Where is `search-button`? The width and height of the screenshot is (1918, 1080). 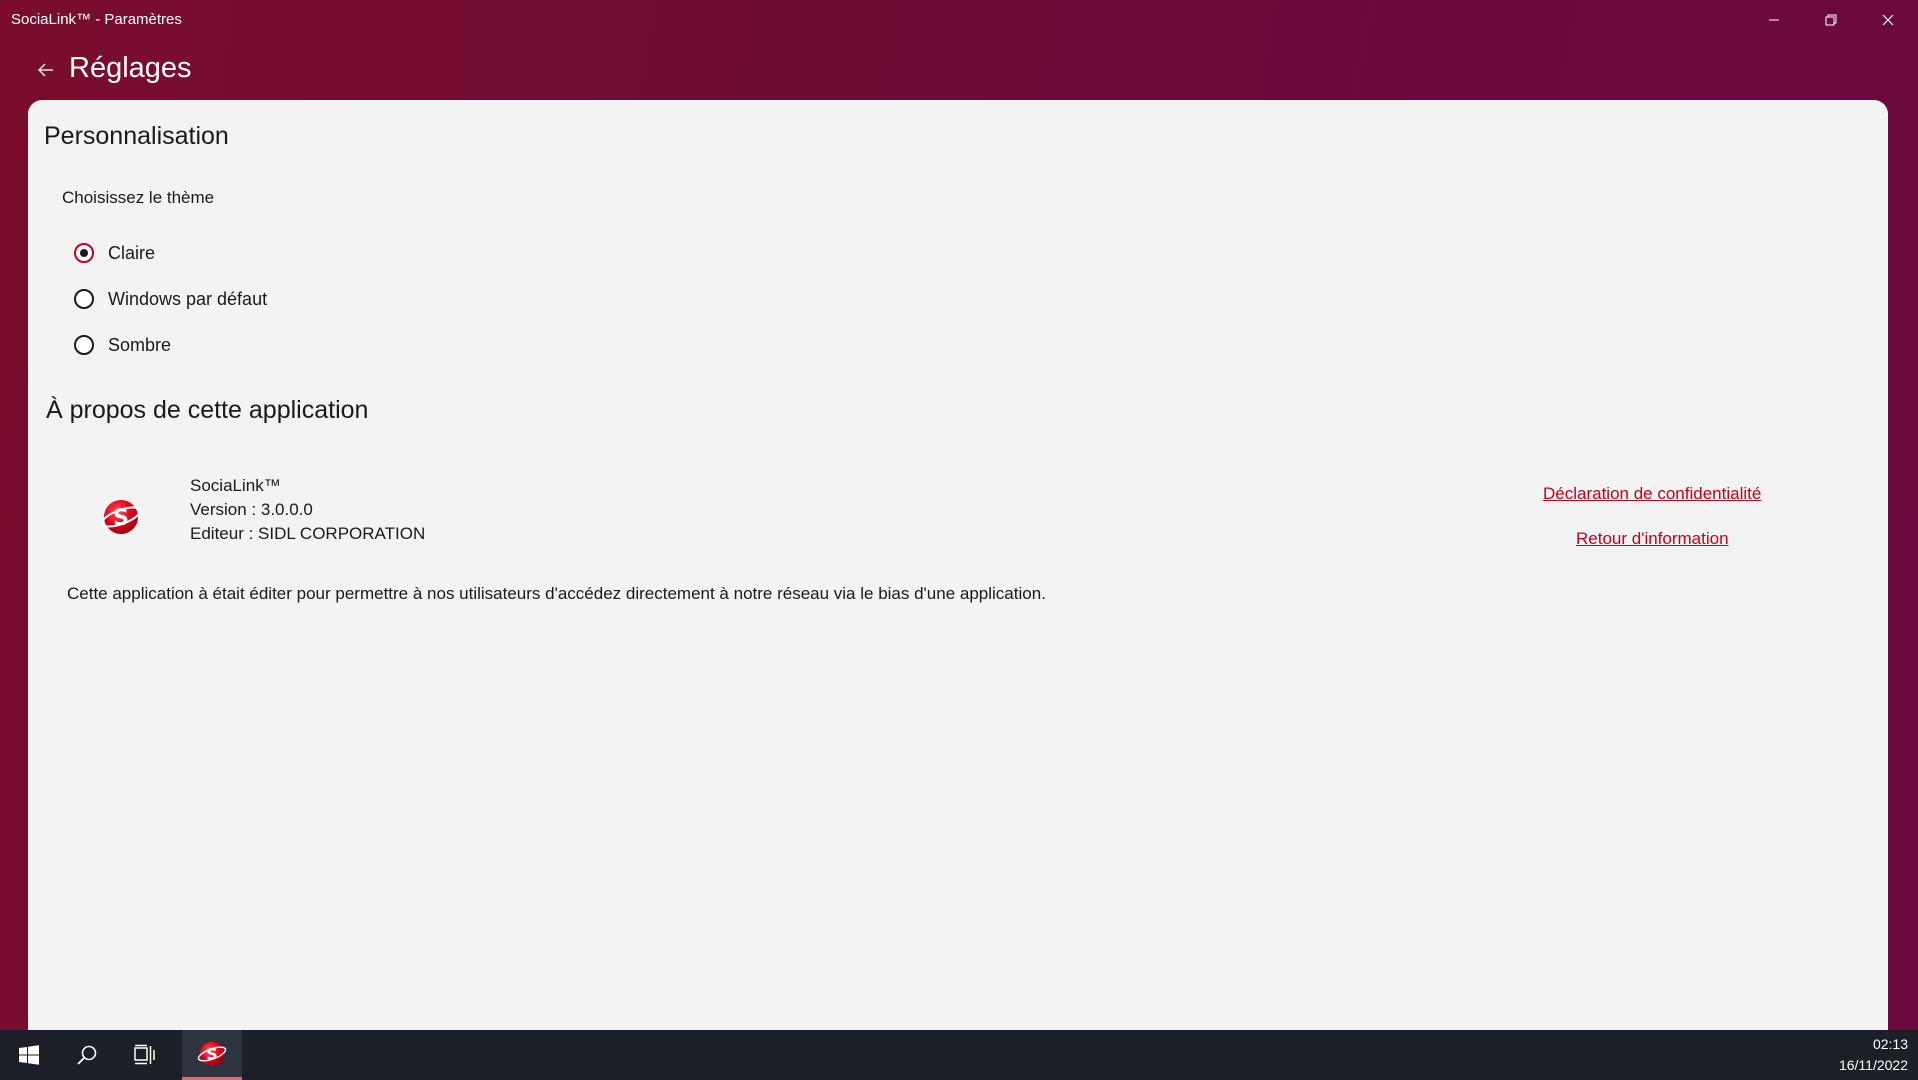
search-button is located at coordinates (87, 1055).